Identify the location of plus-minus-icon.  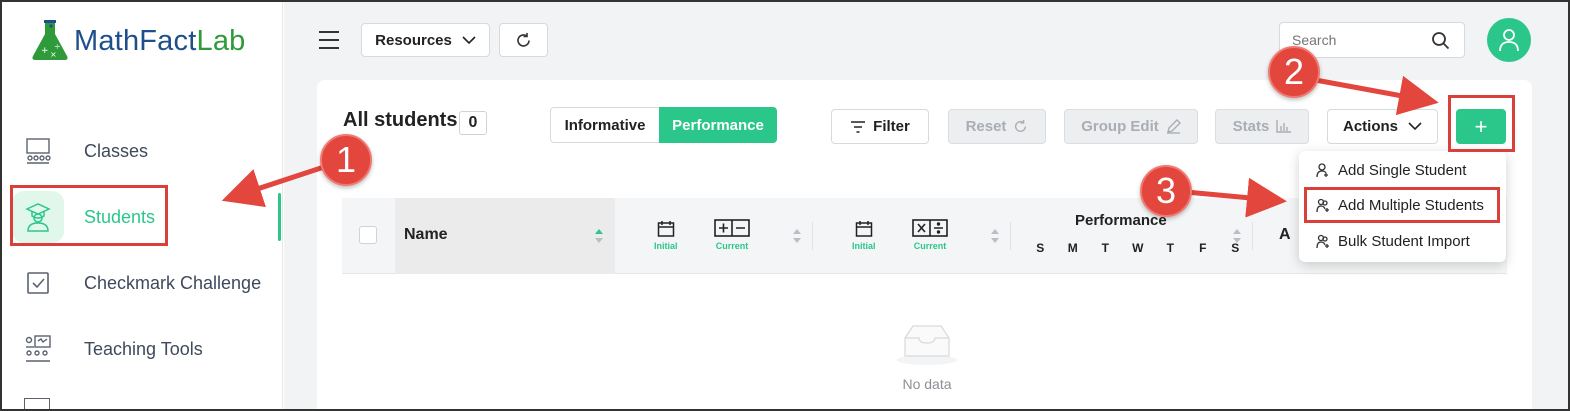
(732, 228).